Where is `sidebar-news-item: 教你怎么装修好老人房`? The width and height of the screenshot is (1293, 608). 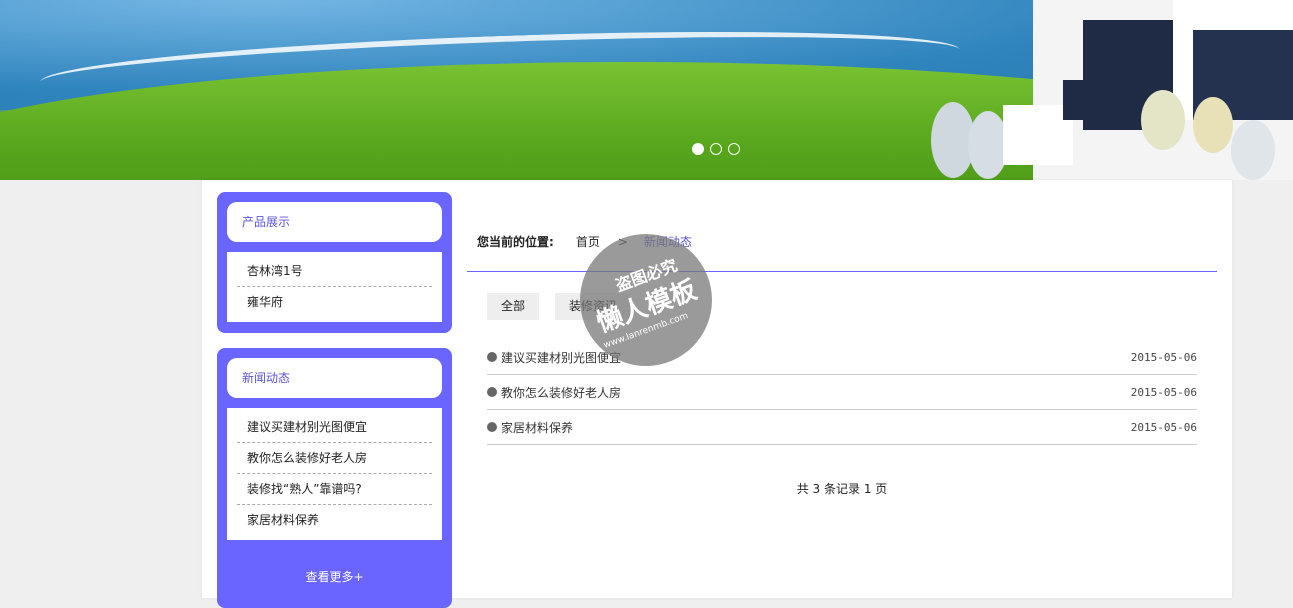
sidebar-news-item: 教你怎么装修好老人房 is located at coordinates (334, 458).